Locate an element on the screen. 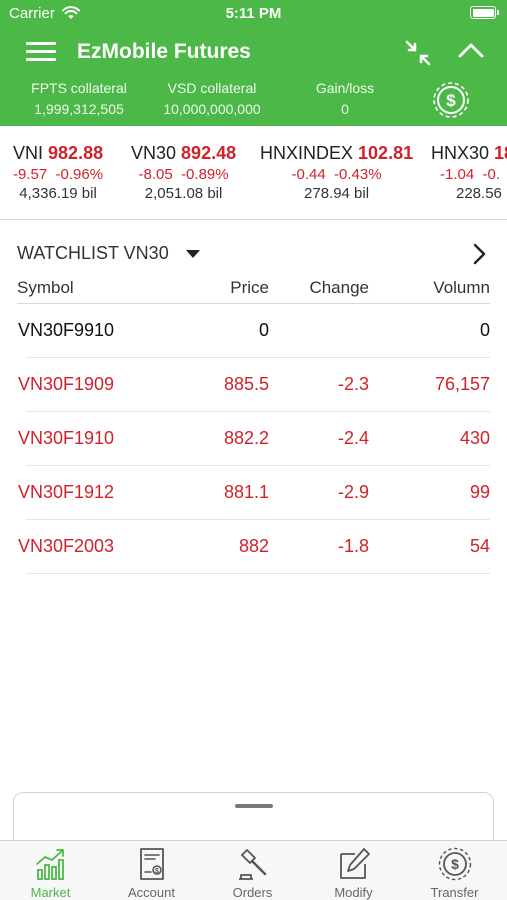  row-change: -1.8 is located at coordinates (353, 546).